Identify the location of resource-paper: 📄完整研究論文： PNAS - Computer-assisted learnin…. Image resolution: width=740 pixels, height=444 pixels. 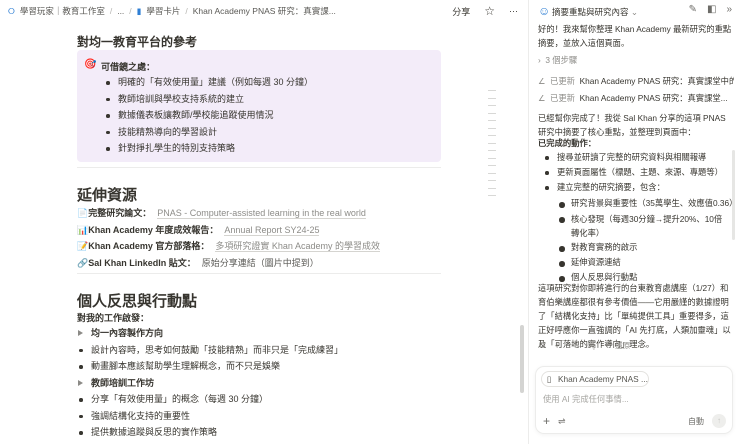
(221, 213).